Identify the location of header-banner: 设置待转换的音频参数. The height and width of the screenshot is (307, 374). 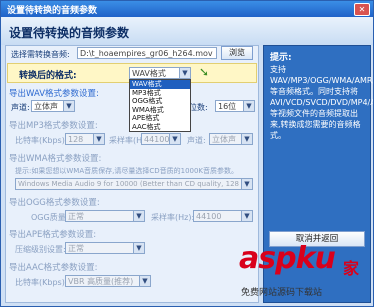
(187, 31).